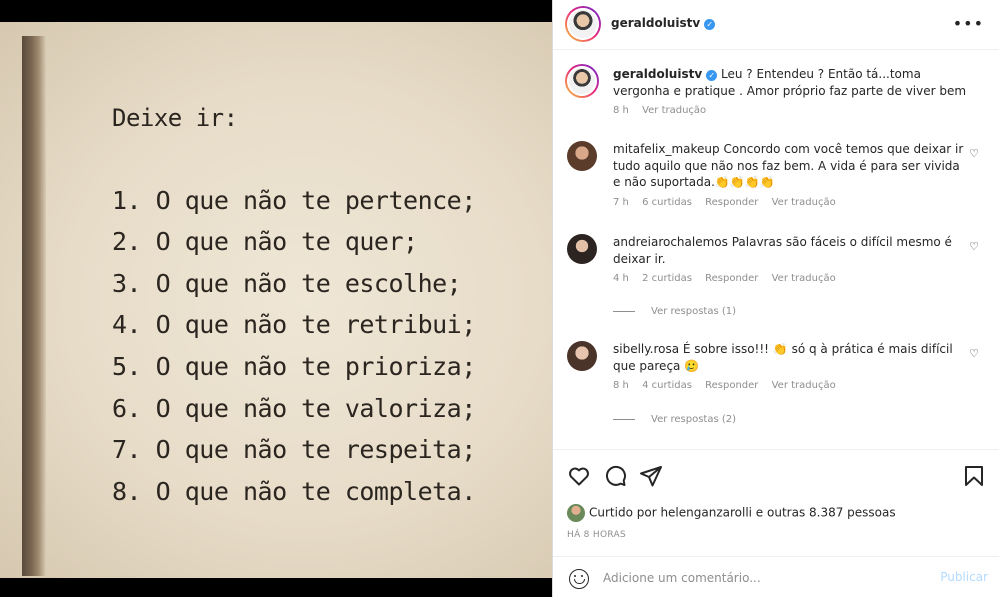 This screenshot has width=999, height=597. What do you see at coordinates (621, 278) in the screenshot?
I see `comment-time: 4 h` at bounding box center [621, 278].